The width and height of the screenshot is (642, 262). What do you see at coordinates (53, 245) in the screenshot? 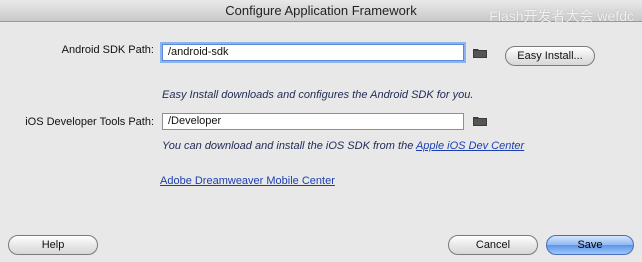
I see `help-button: Help` at bounding box center [53, 245].